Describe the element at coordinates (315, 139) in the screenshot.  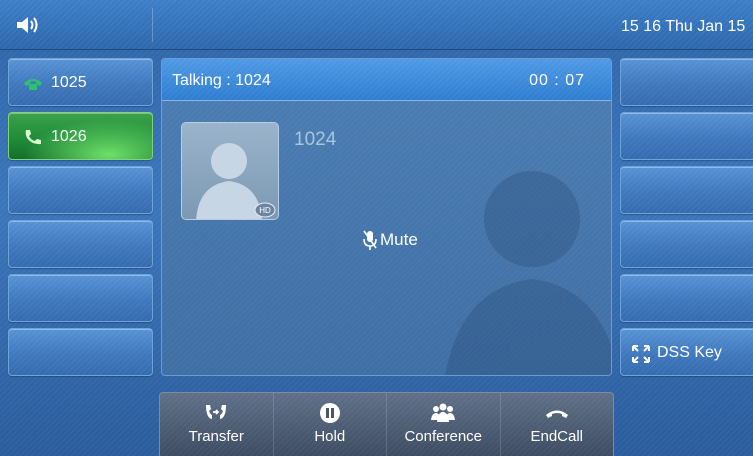
I see `remote-number: 1024` at that location.